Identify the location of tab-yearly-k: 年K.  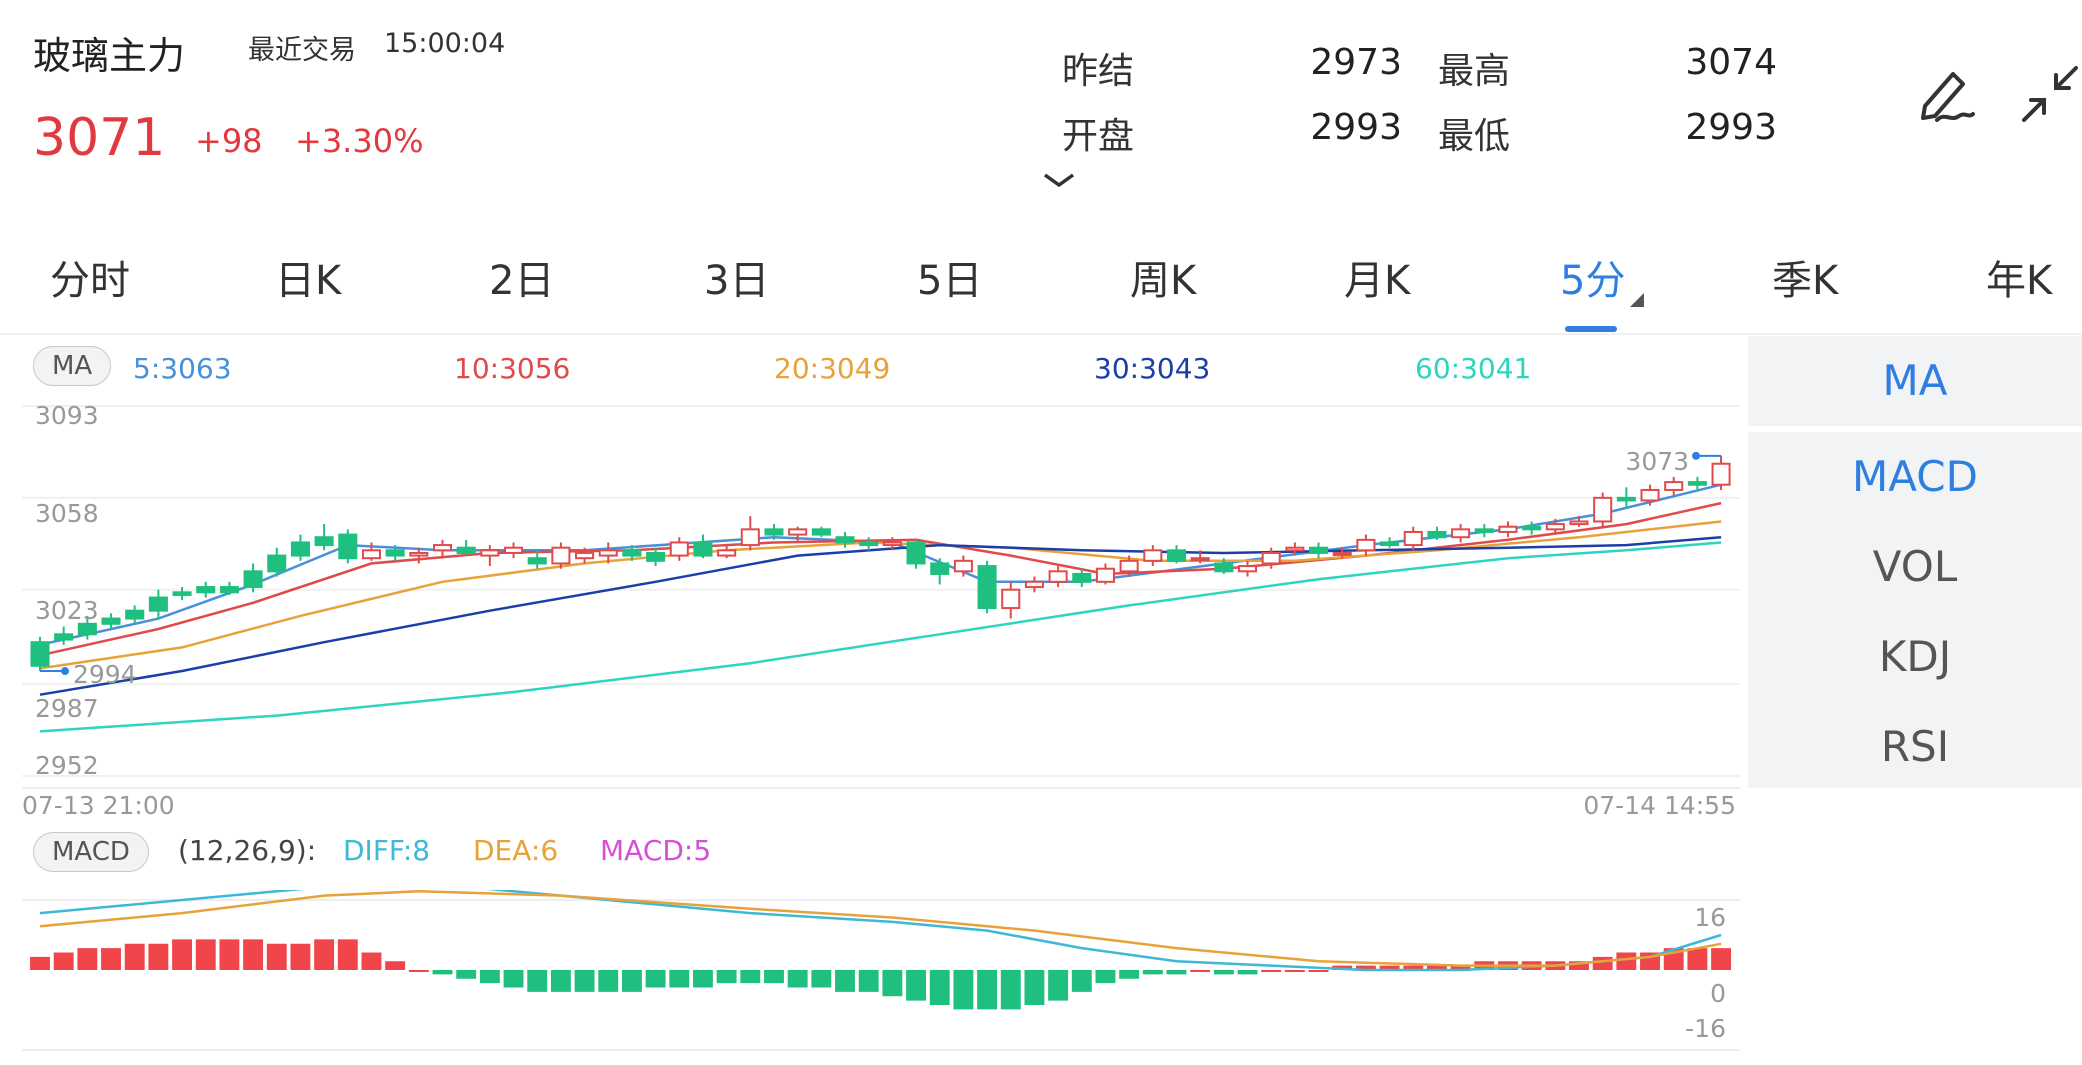
(2019, 277).